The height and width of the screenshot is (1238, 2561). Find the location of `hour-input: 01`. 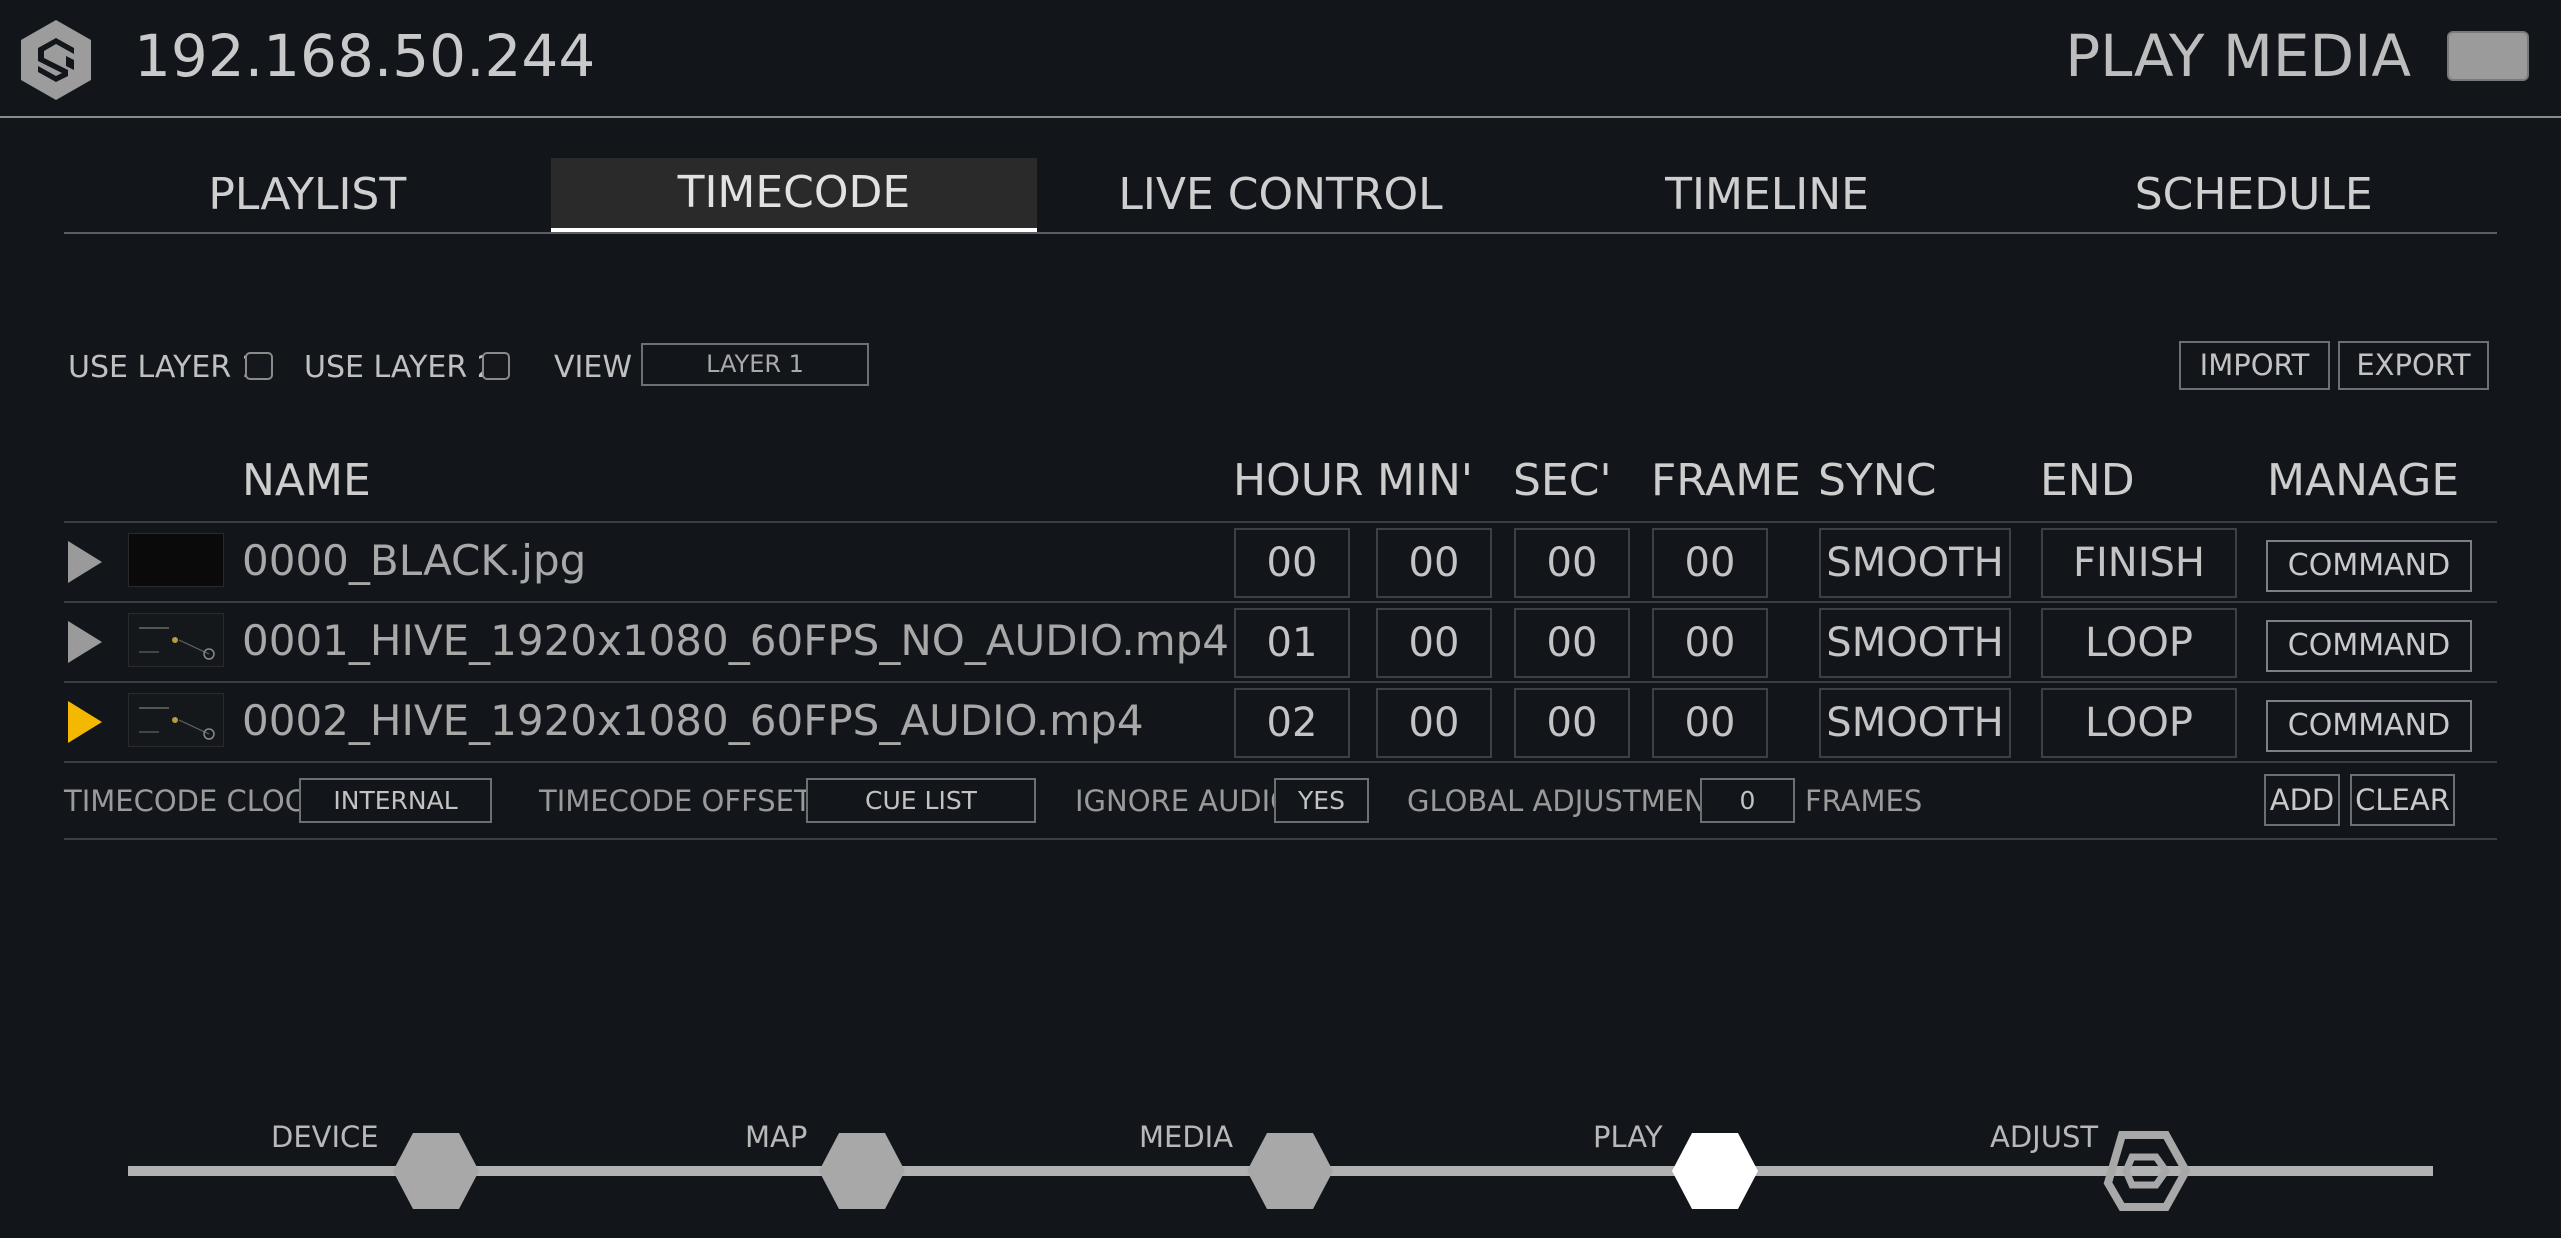

hour-input: 01 is located at coordinates (1292, 643).